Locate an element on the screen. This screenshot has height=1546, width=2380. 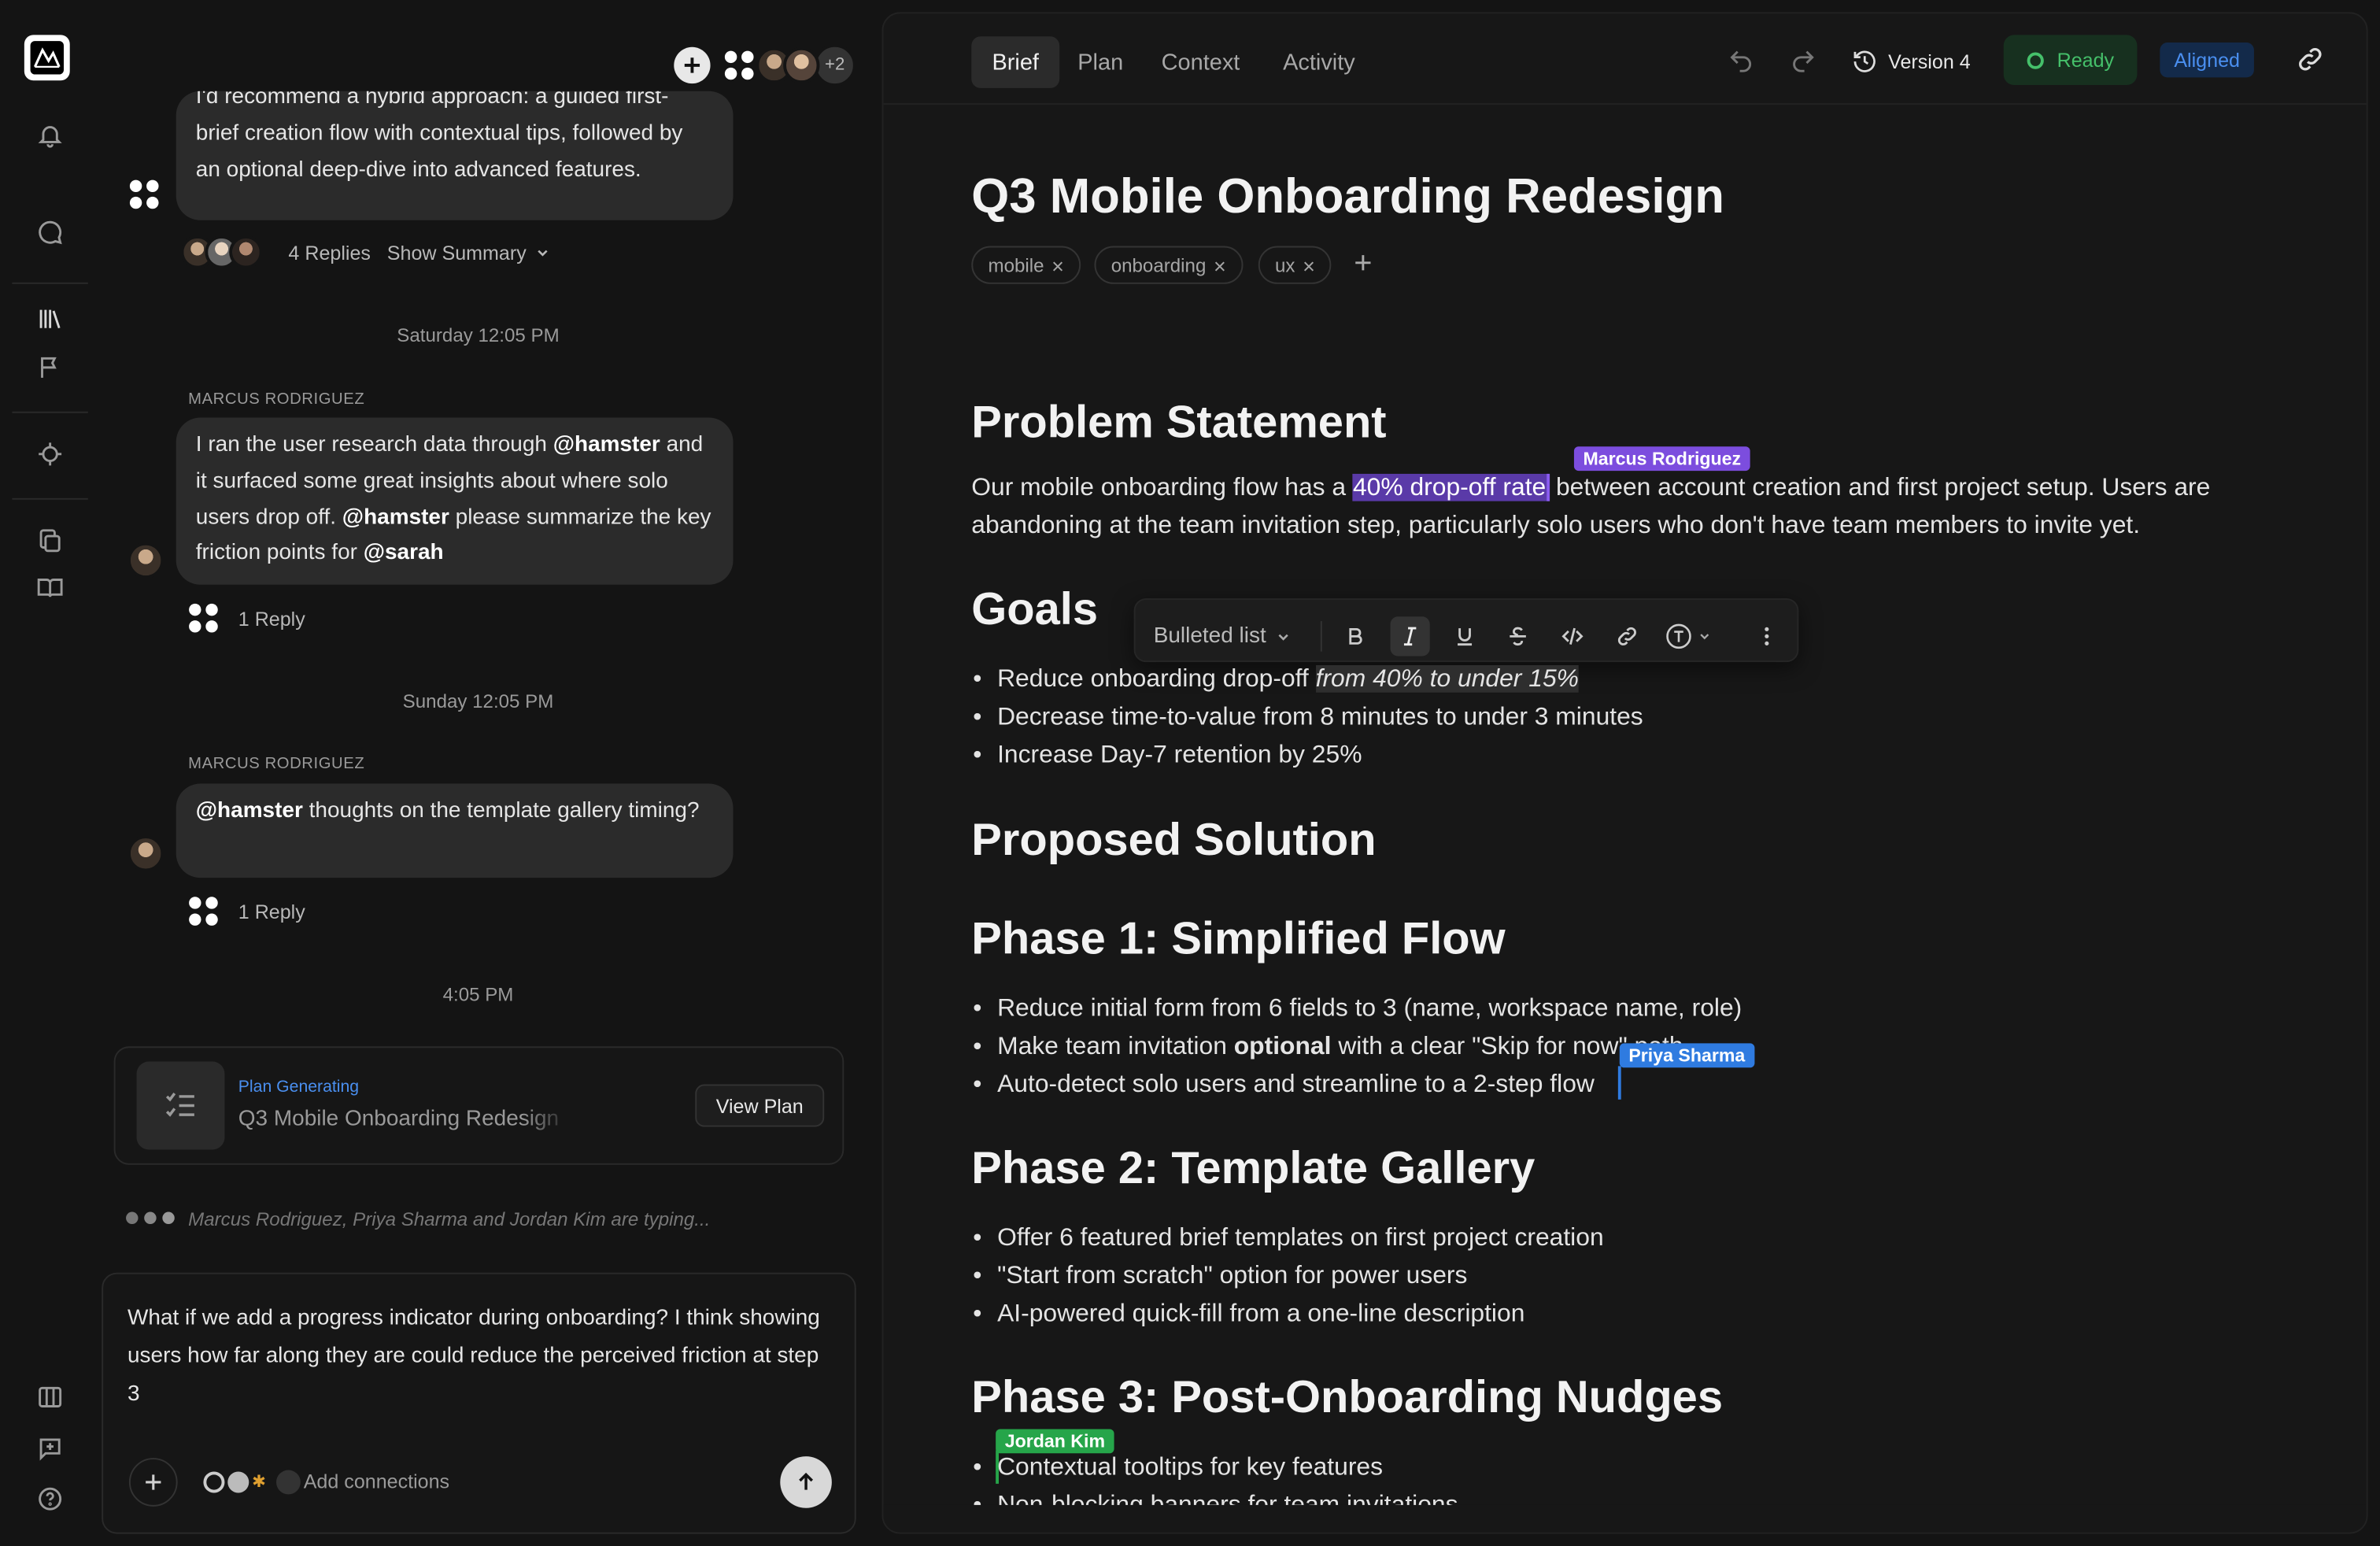
flag-icon is located at coordinates (49, 367).